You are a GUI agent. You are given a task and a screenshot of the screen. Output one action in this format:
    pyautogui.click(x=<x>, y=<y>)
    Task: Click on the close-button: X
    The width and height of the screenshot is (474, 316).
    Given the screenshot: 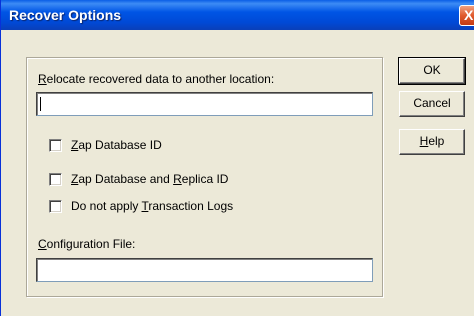 What is the action you would take?
    pyautogui.click(x=466, y=15)
    